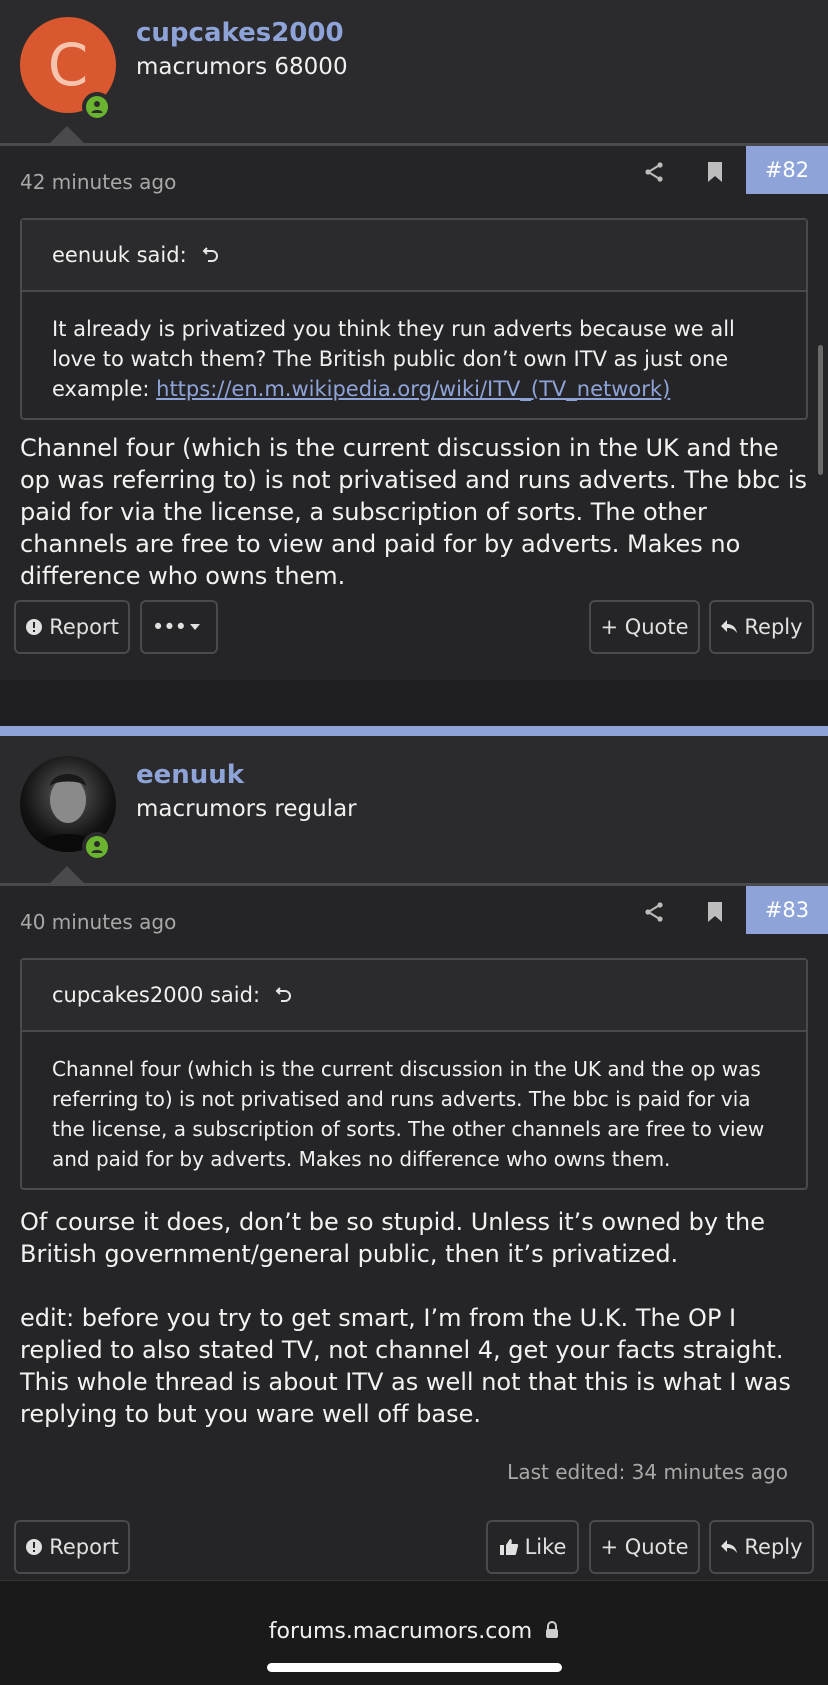 The width and height of the screenshot is (828, 1685). Describe the element at coordinates (98, 182) in the screenshot. I see `post-time: 42 minutes ago` at that location.